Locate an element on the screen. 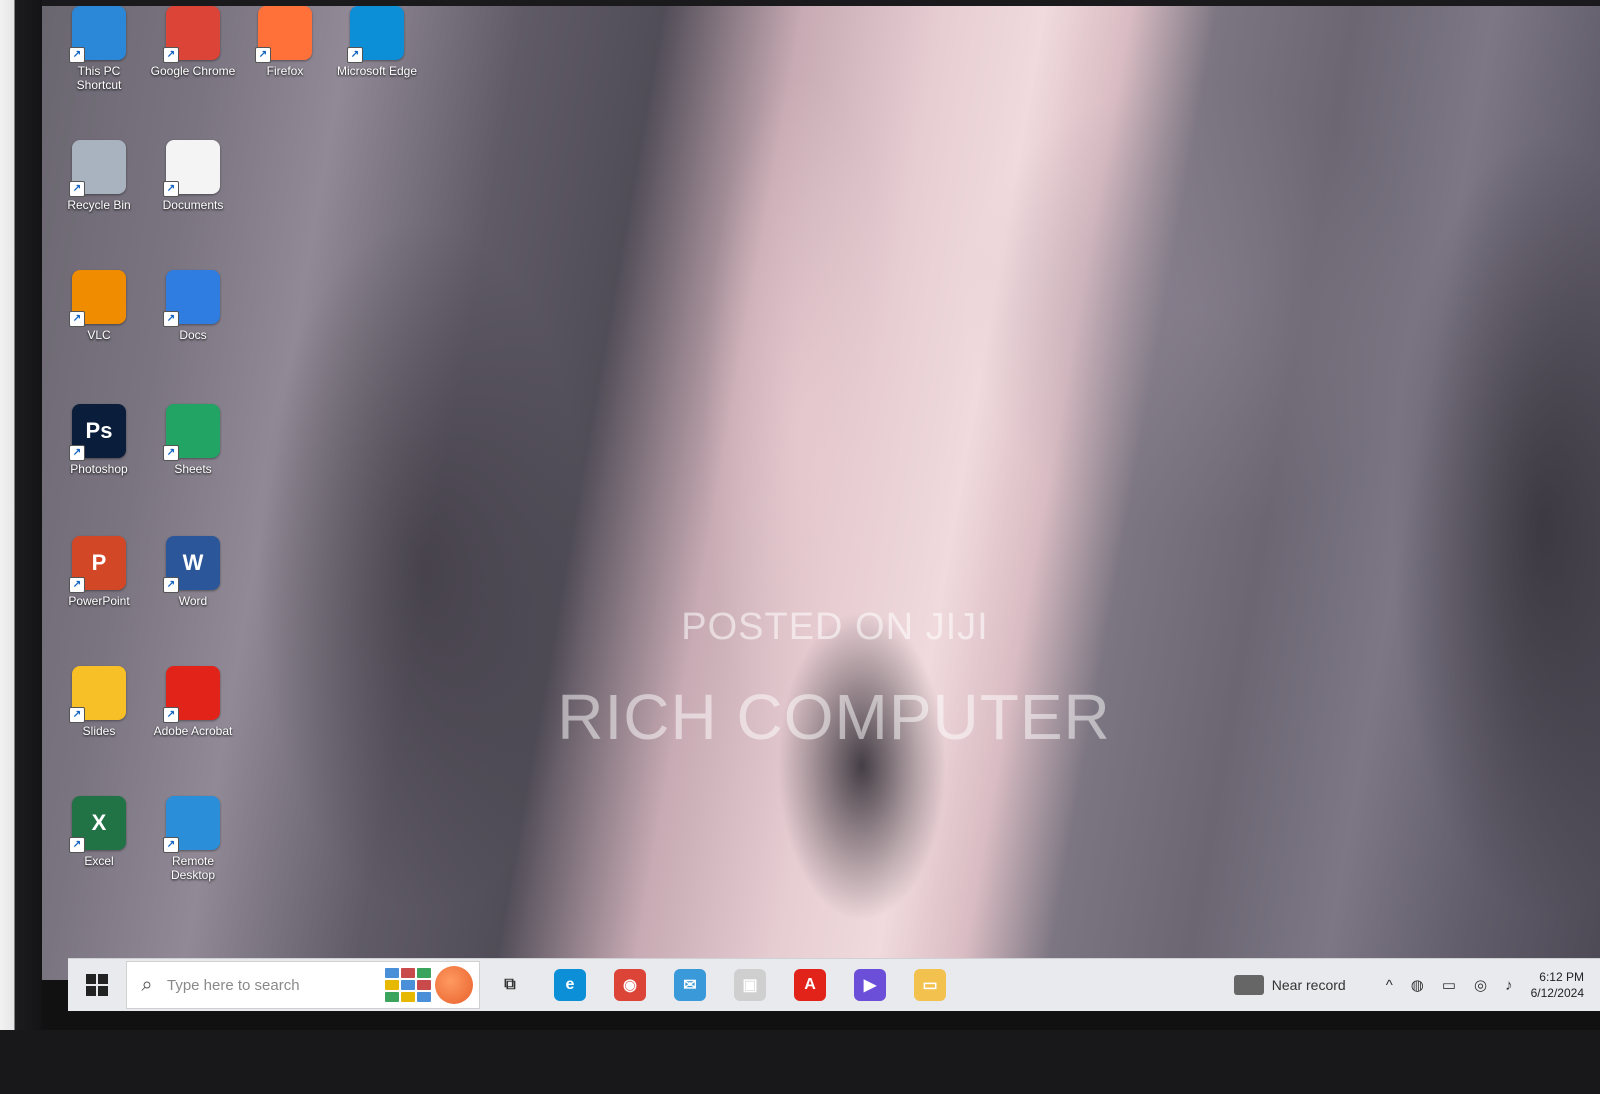 The width and height of the screenshot is (1600, 1094). taskbar-app-button: A is located at coordinates (810, 985).